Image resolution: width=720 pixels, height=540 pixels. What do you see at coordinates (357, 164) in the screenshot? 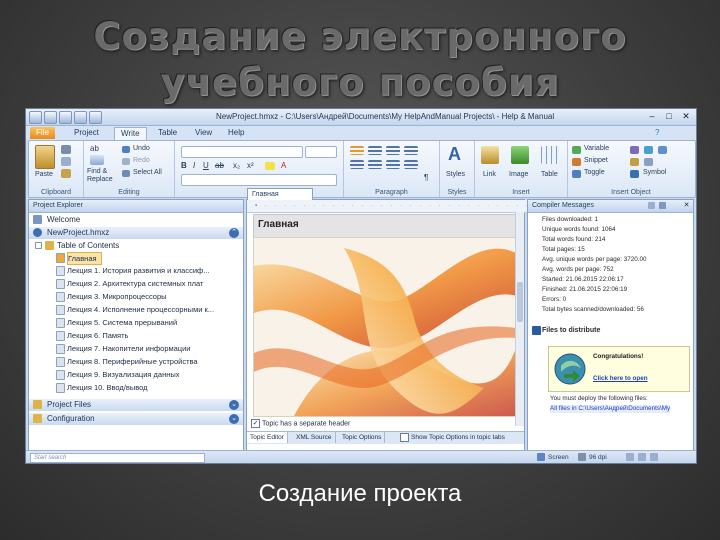
I see `align-left-icon` at bounding box center [357, 164].